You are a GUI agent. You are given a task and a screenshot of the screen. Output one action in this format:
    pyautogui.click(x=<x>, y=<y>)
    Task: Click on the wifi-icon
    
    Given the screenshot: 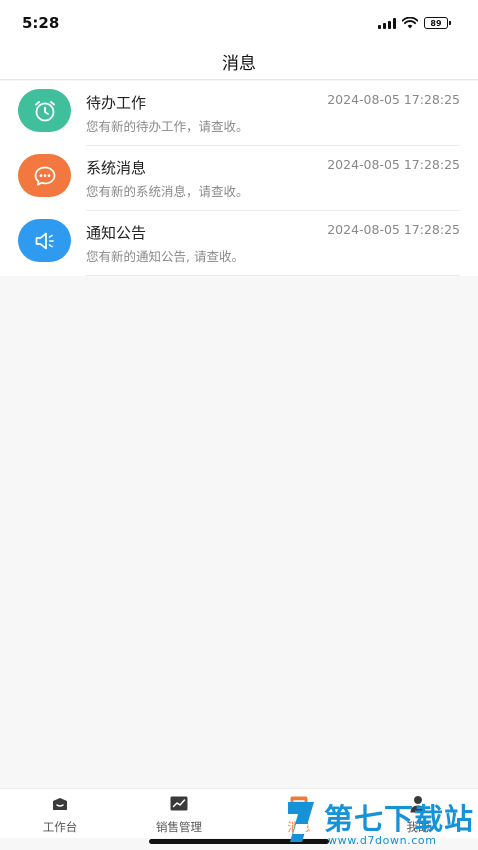 What is the action you would take?
    pyautogui.click(x=410, y=23)
    